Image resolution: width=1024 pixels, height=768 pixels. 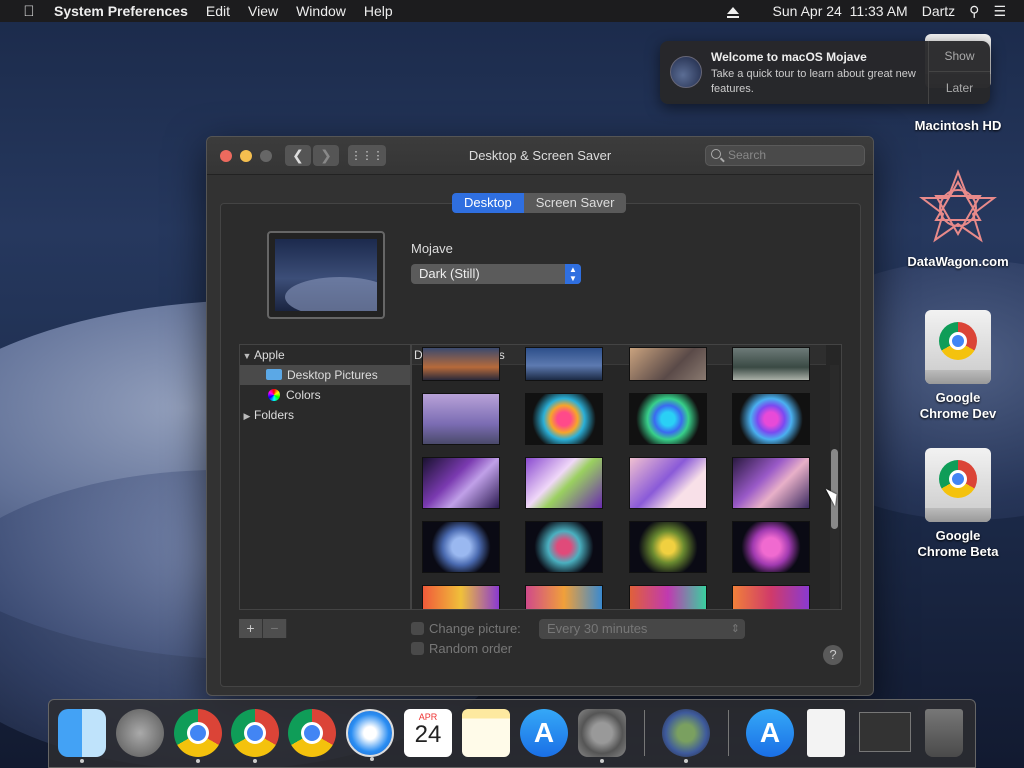 I want to click on picture-grid: Desktop Pictures, so click(x=626, y=477).